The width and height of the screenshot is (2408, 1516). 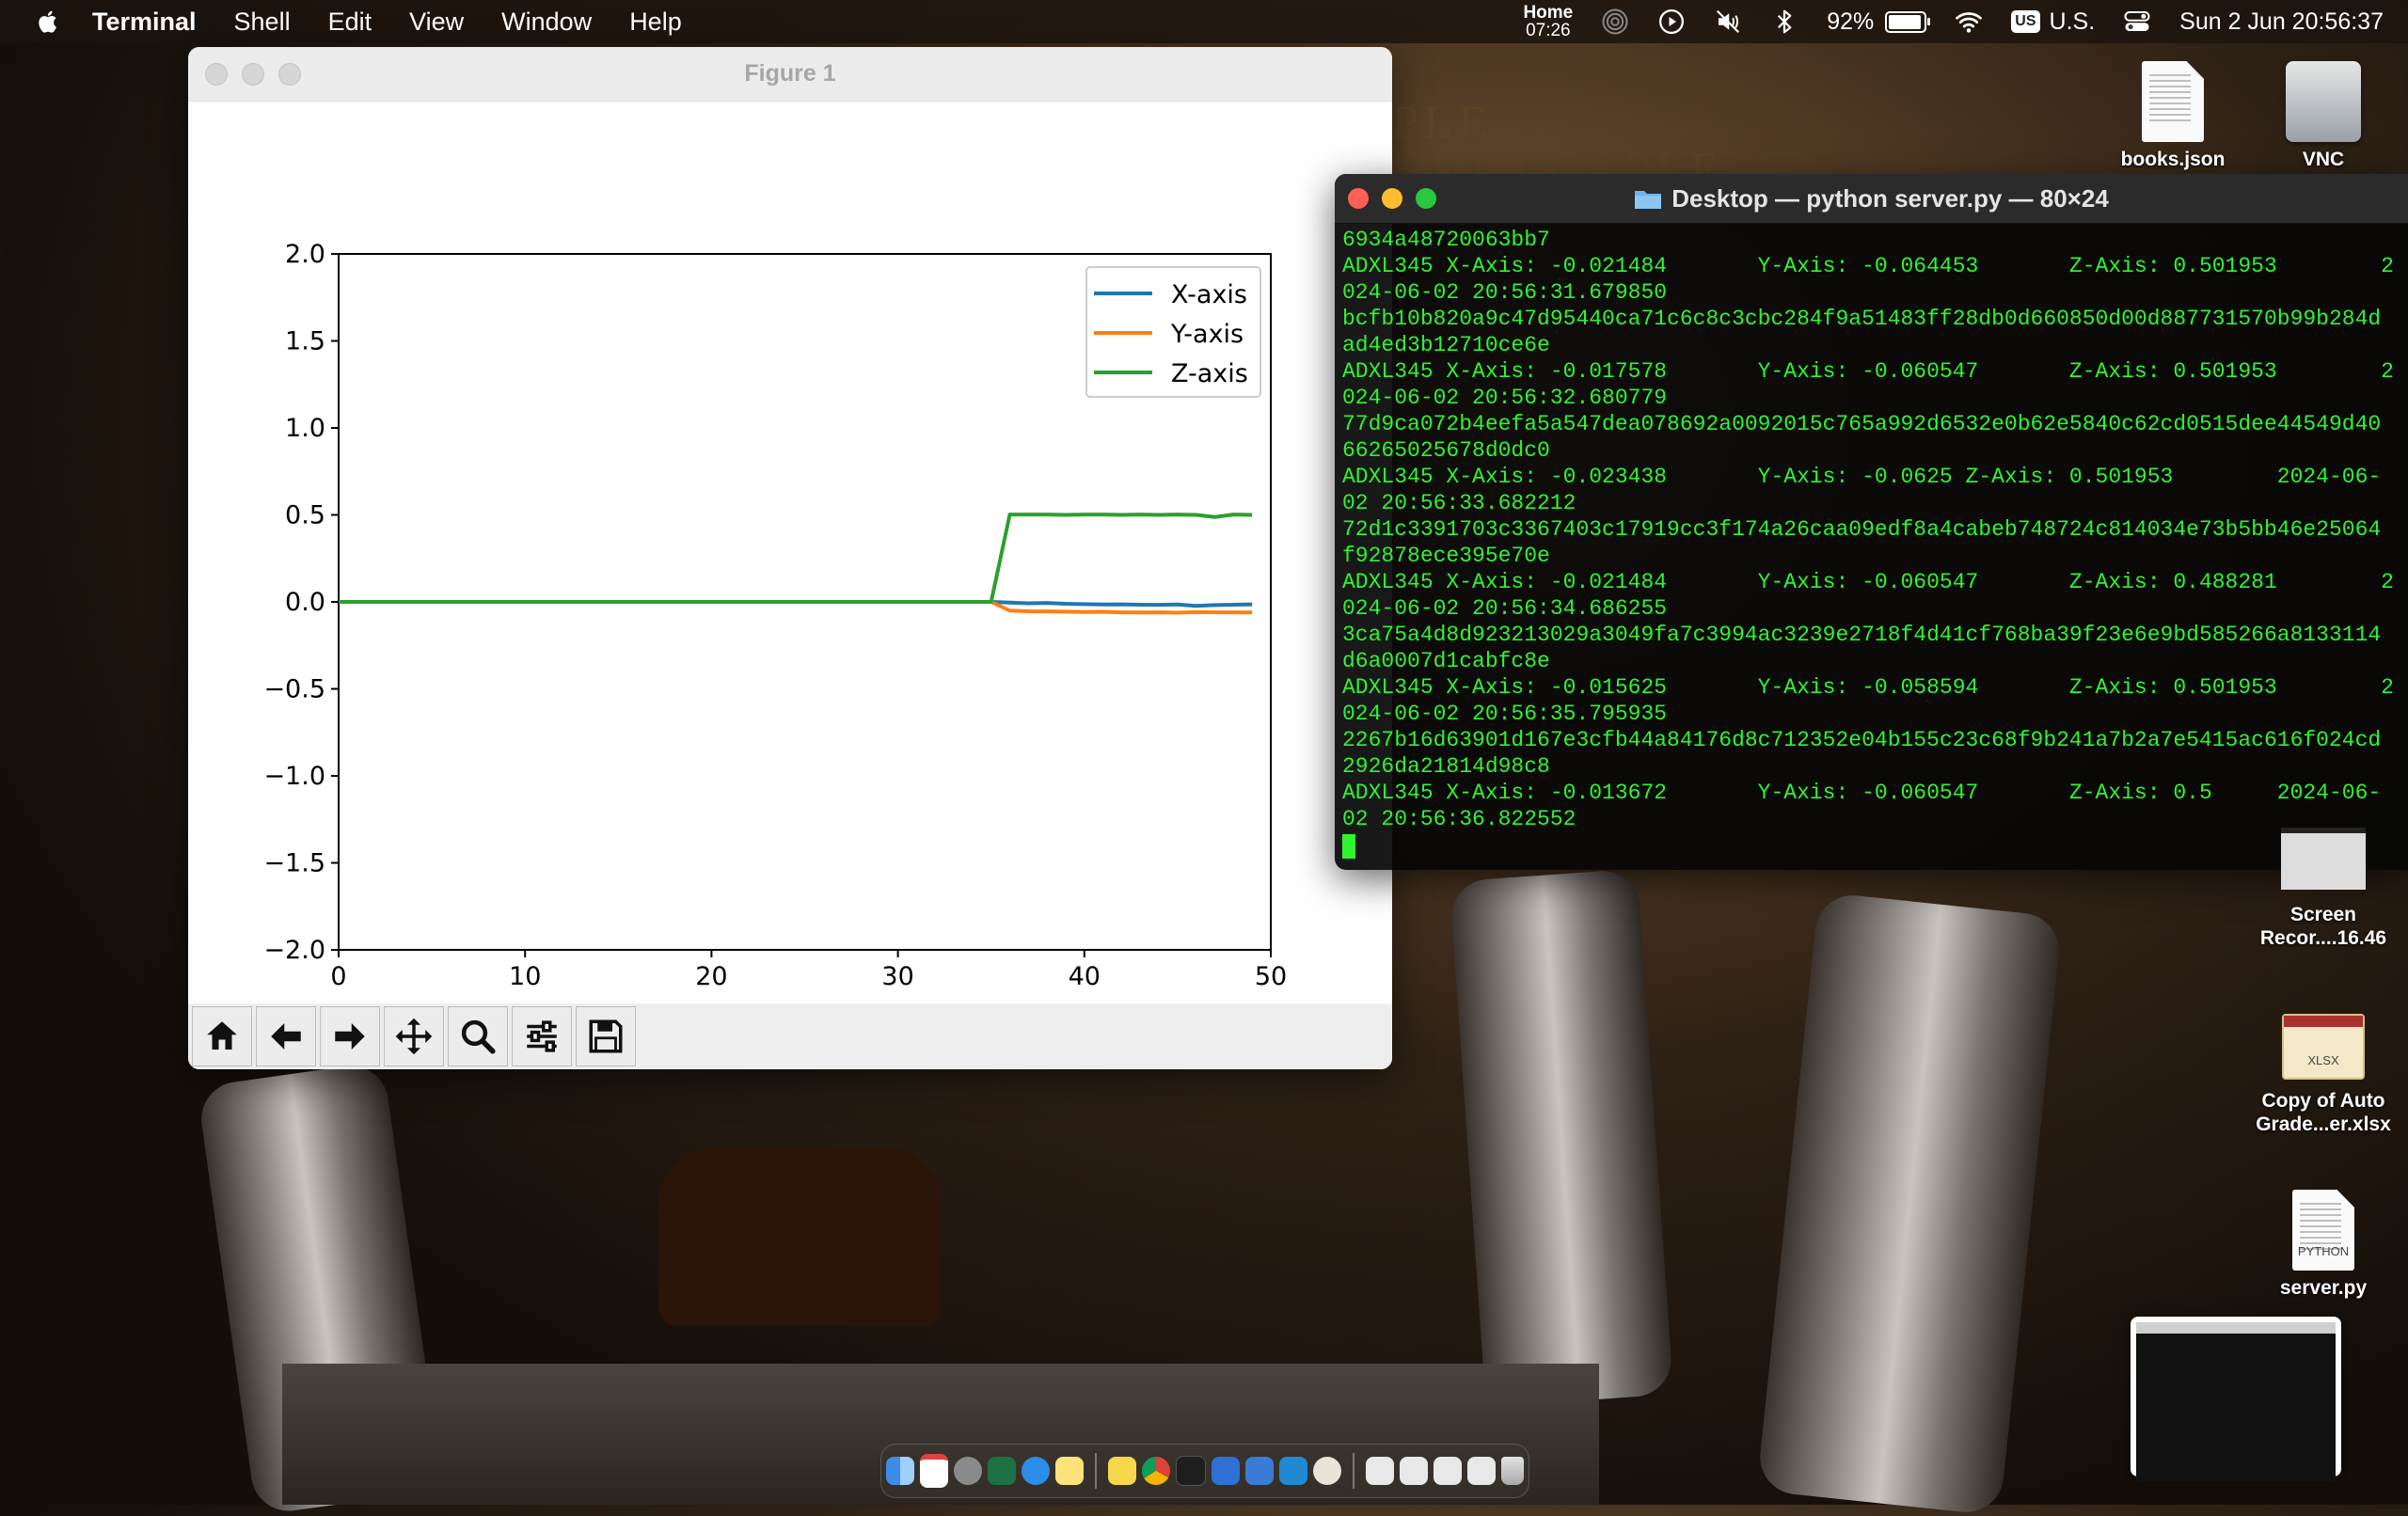 What do you see at coordinates (305, 602) in the screenshot?
I see `y-tick-label: 0.0` at bounding box center [305, 602].